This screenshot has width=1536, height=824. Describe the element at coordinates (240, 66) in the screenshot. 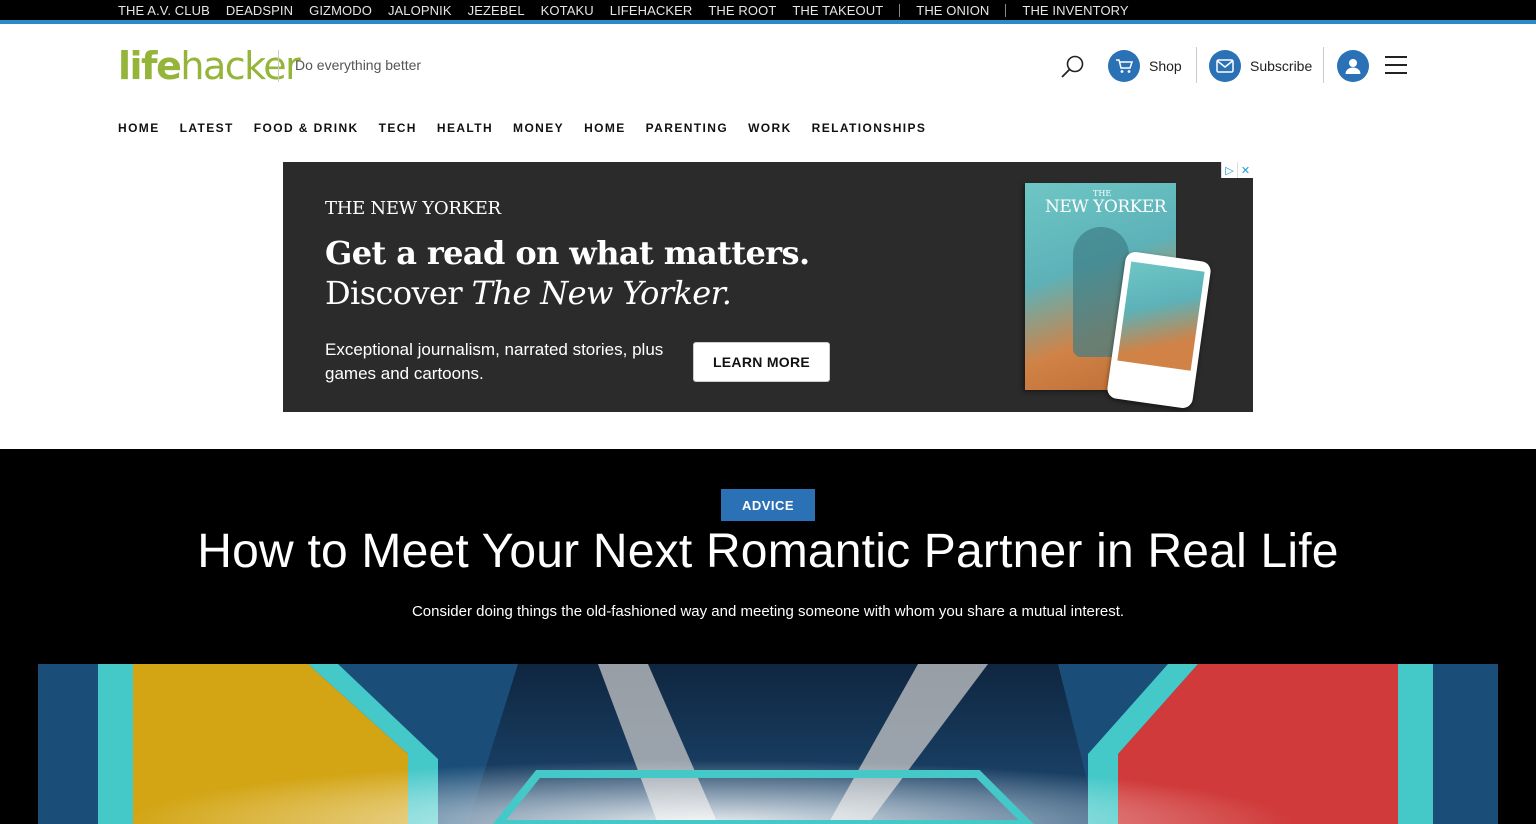

I see `logo-hacker: hacker` at that location.